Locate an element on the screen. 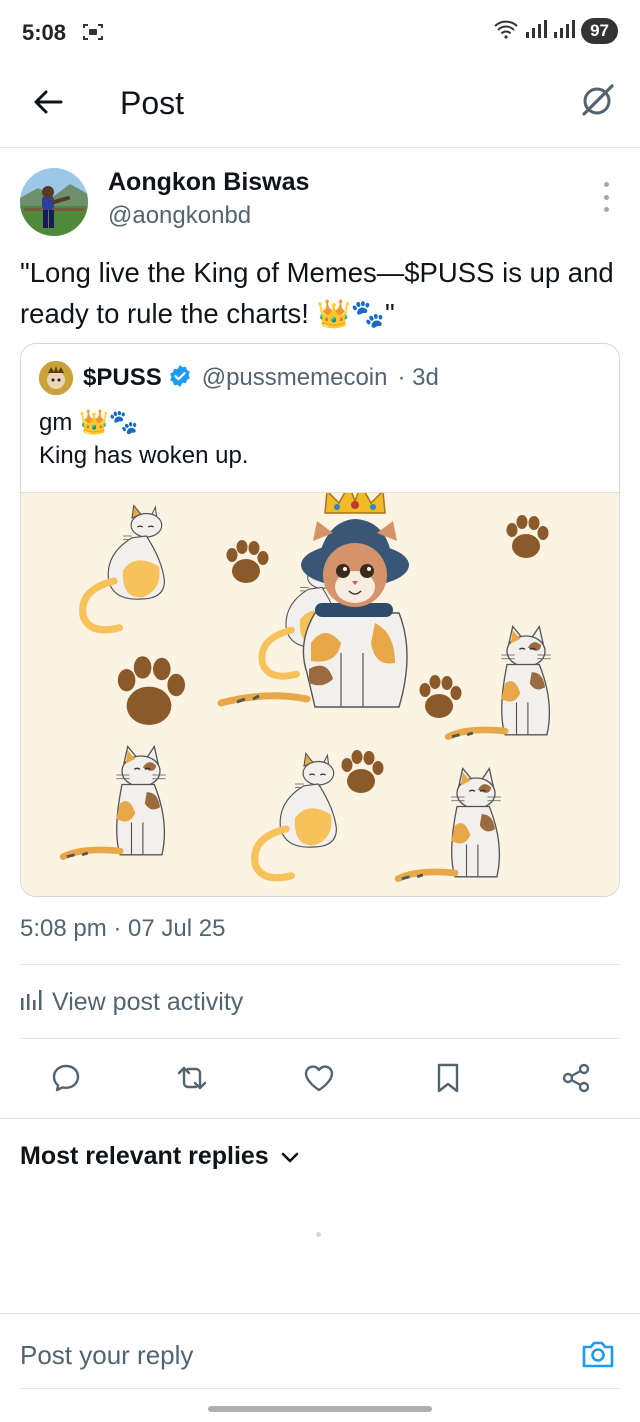 This screenshot has height=1422, width=640. share-icon is located at coordinates (576, 1080).